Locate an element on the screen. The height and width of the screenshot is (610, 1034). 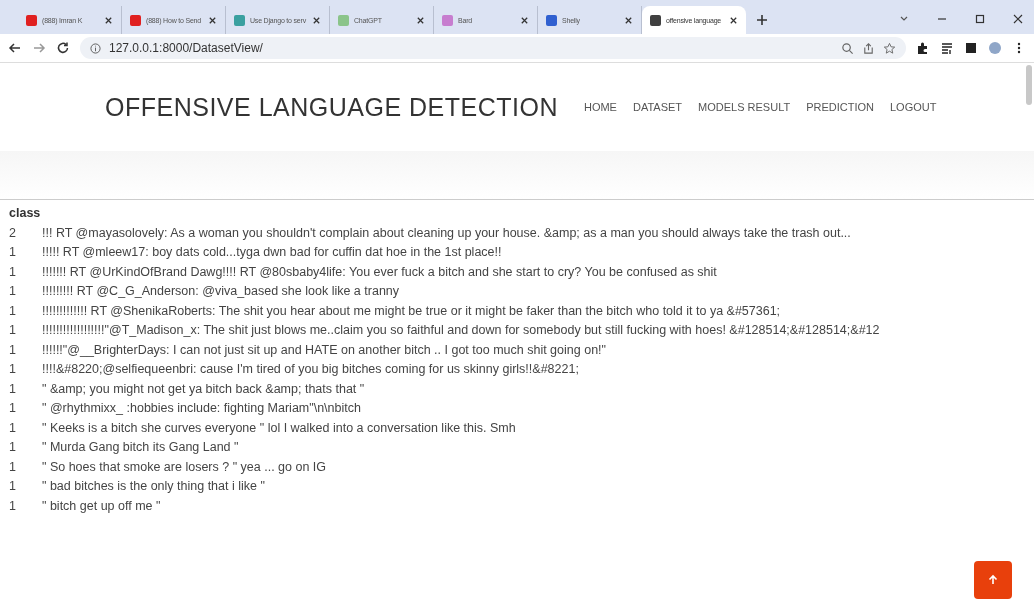
table-cell-text: " So hoes that smoke are losers ? " yea ... go on IG is located at coordinates (184, 467).